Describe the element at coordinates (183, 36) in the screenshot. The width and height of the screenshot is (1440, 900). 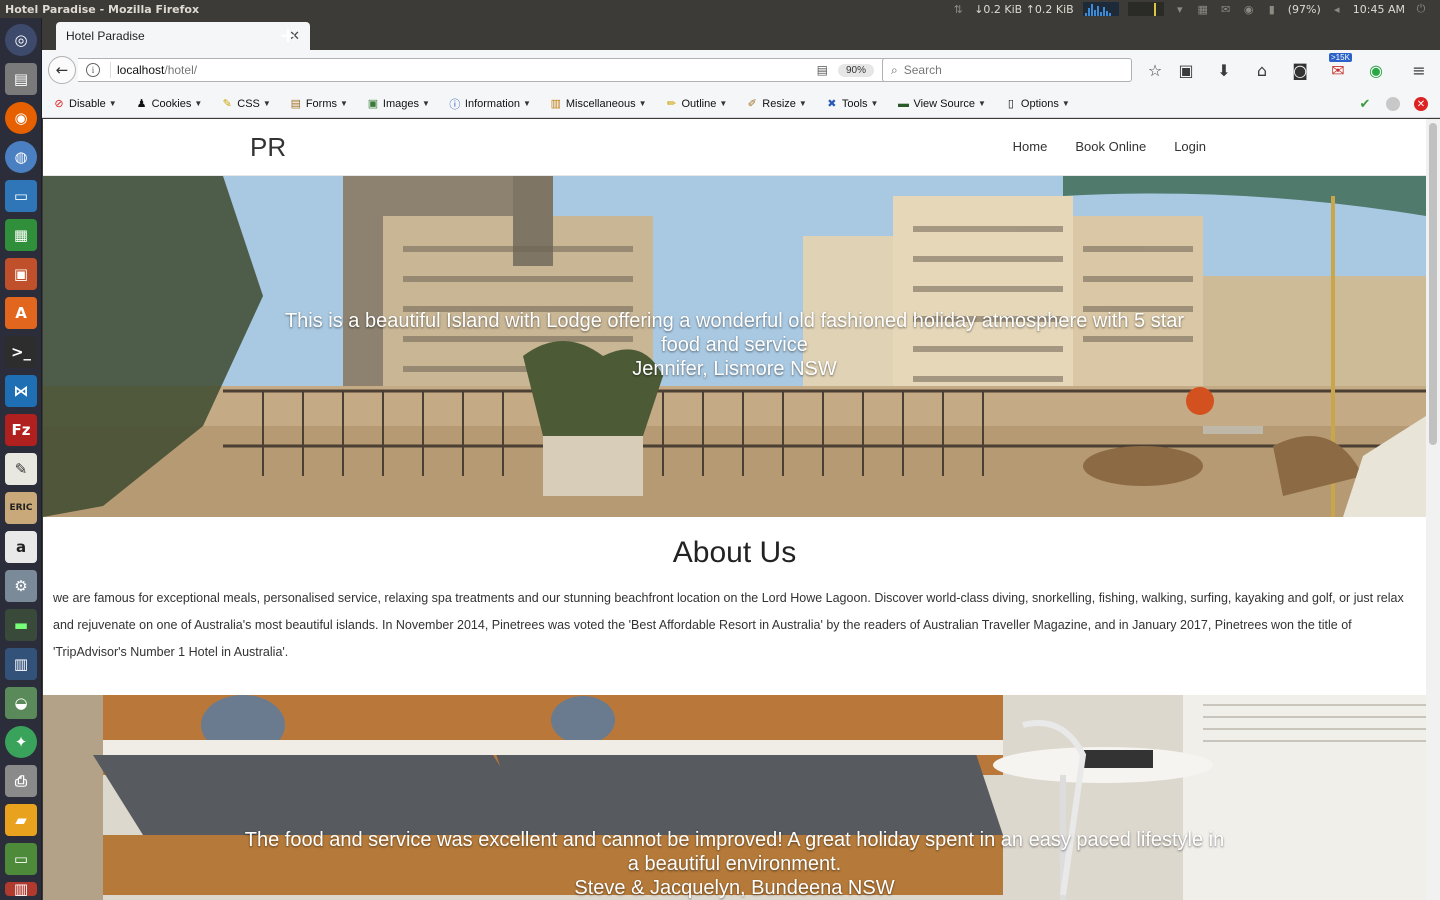
I see `tab-hotel-paradise: Hotel Paradise ✕` at that location.